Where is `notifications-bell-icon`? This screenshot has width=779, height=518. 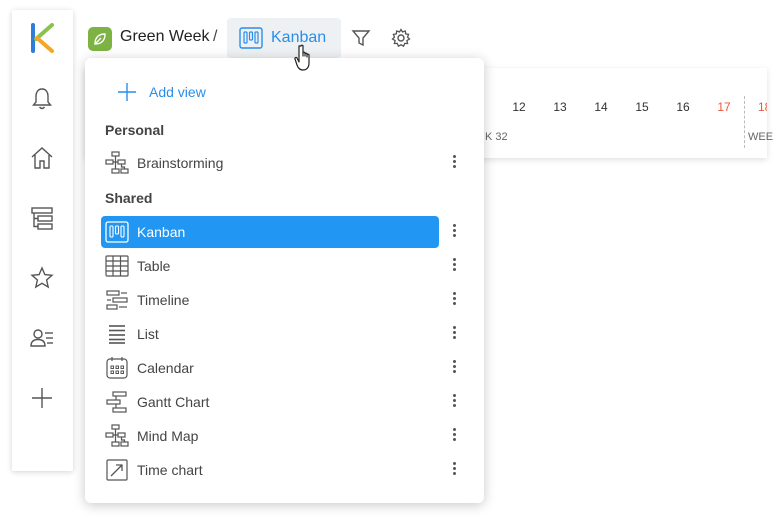 notifications-bell-icon is located at coordinates (42, 99).